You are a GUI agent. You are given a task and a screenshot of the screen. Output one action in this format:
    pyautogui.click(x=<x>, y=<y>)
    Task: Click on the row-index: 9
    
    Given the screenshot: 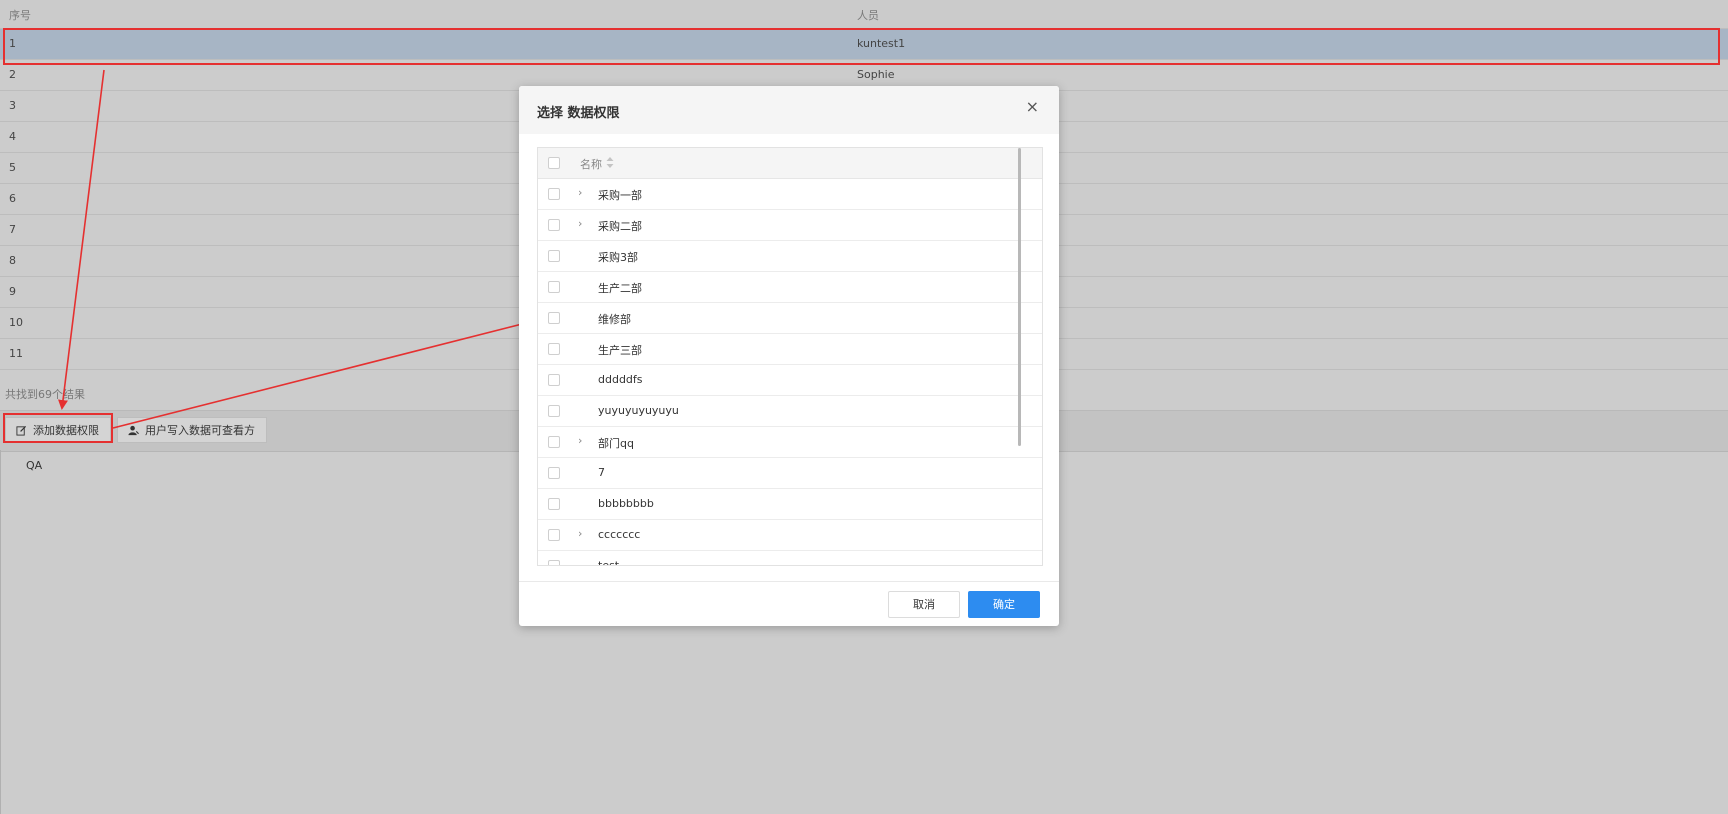 What is the action you would take?
    pyautogui.click(x=12, y=291)
    